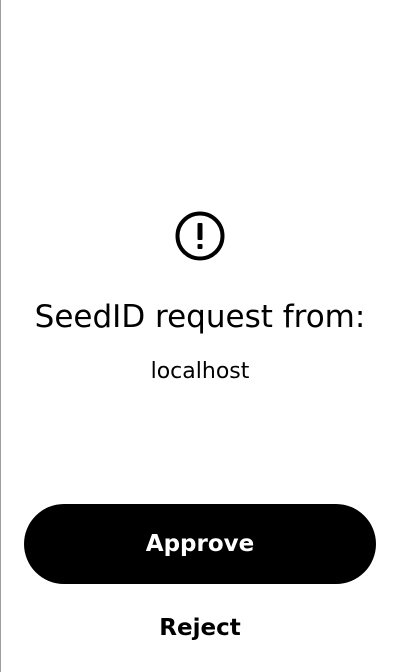 The height and width of the screenshot is (672, 400). Describe the element at coordinates (200, 236) in the screenshot. I see `alert-circle-icon` at that location.